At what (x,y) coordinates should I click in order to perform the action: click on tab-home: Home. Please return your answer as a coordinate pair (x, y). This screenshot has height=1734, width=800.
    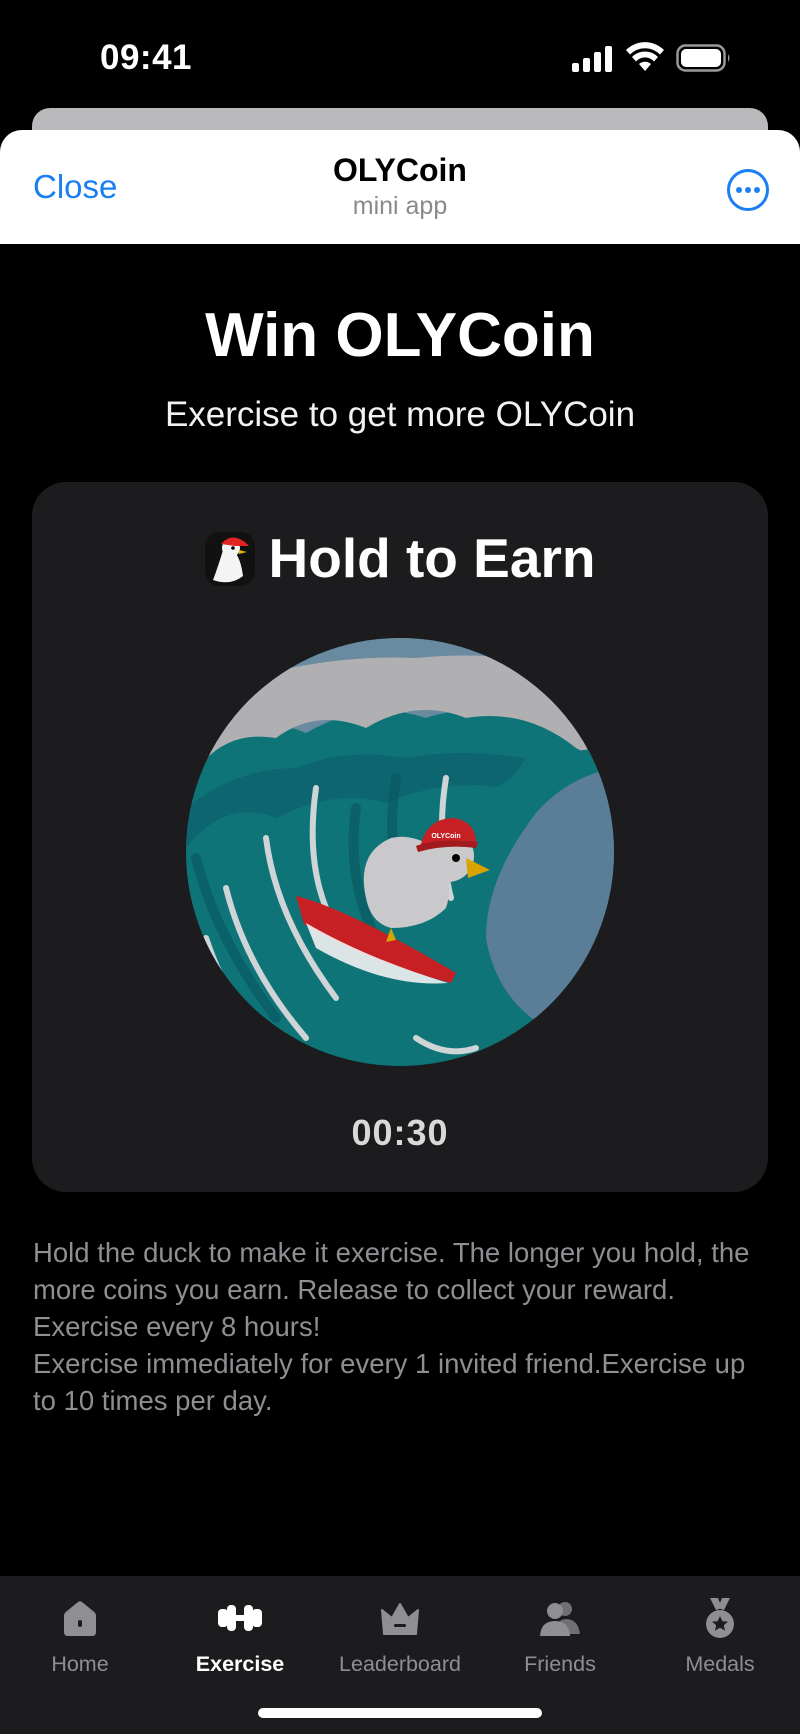
    Looking at the image, I should click on (80, 1636).